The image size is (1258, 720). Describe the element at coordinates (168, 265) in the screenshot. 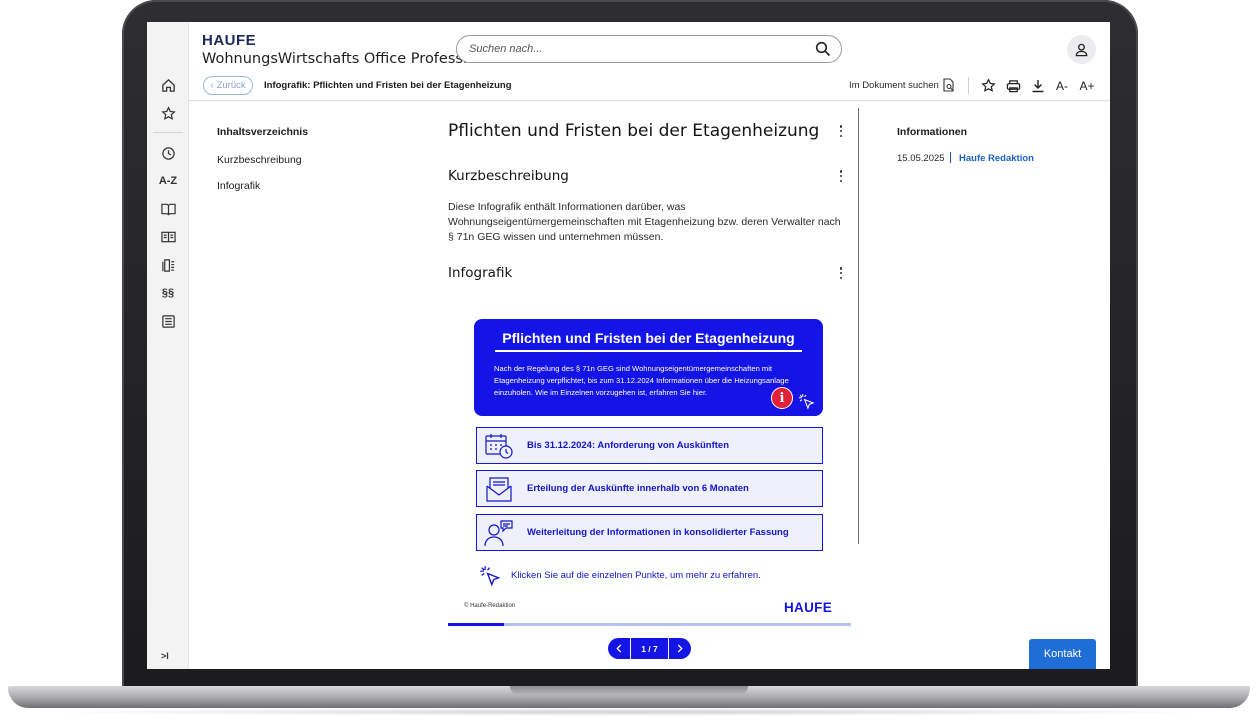

I see `document-list-icon` at that location.